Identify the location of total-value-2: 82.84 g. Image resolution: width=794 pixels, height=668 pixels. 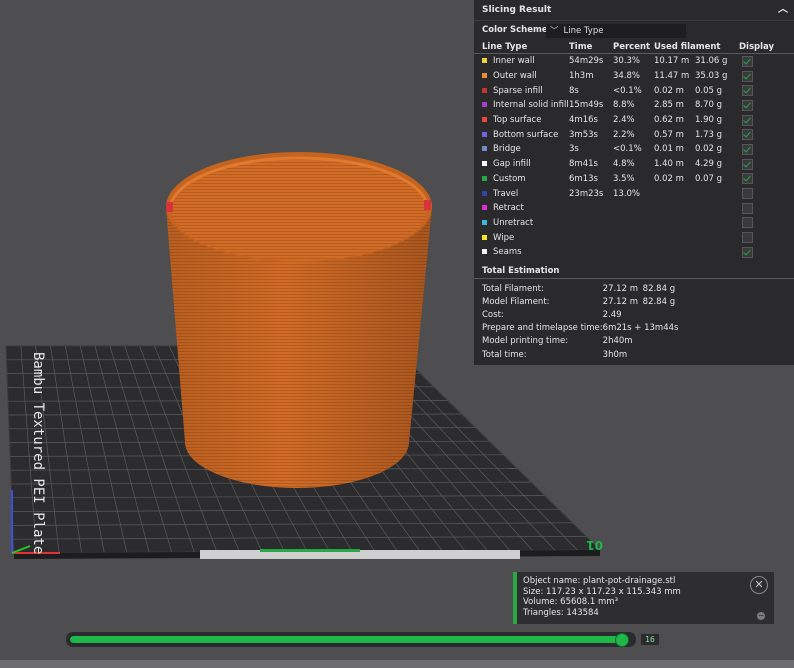
(659, 301).